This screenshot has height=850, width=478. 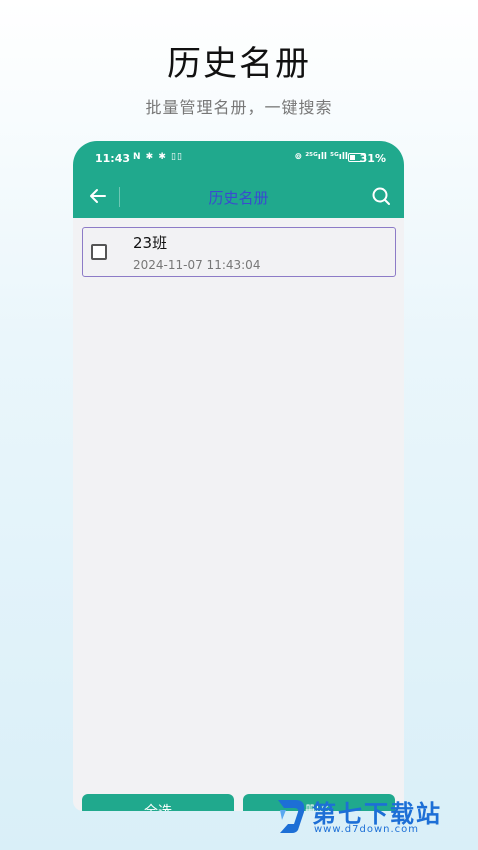 What do you see at coordinates (372, 817) in the screenshot?
I see `watermark: 第七下载站 www.d7down.com` at bounding box center [372, 817].